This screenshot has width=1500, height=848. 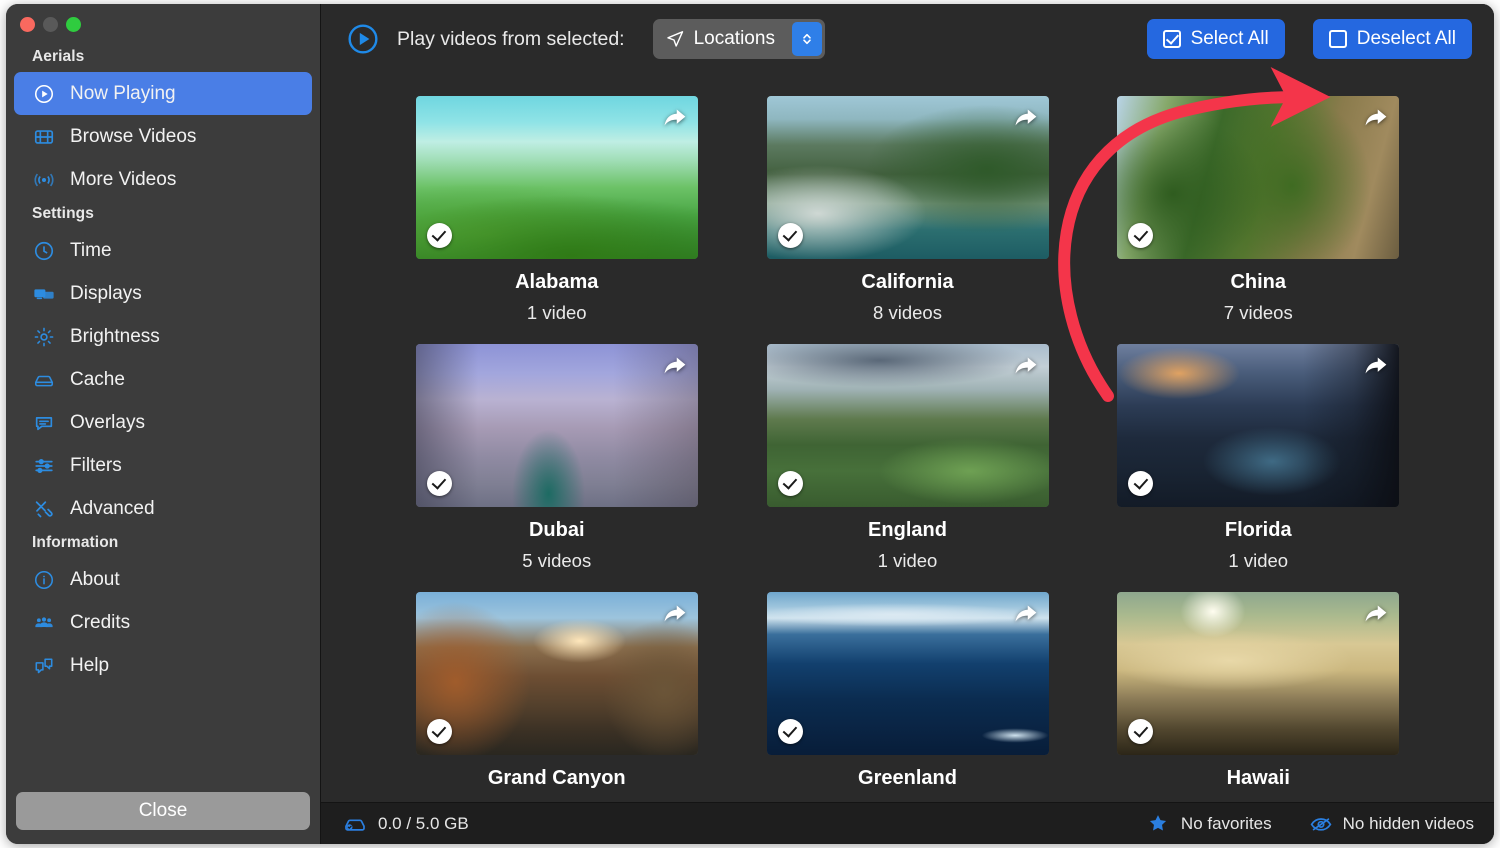 What do you see at coordinates (100, 622) in the screenshot?
I see `sidebar-item-label: Credits` at bounding box center [100, 622].